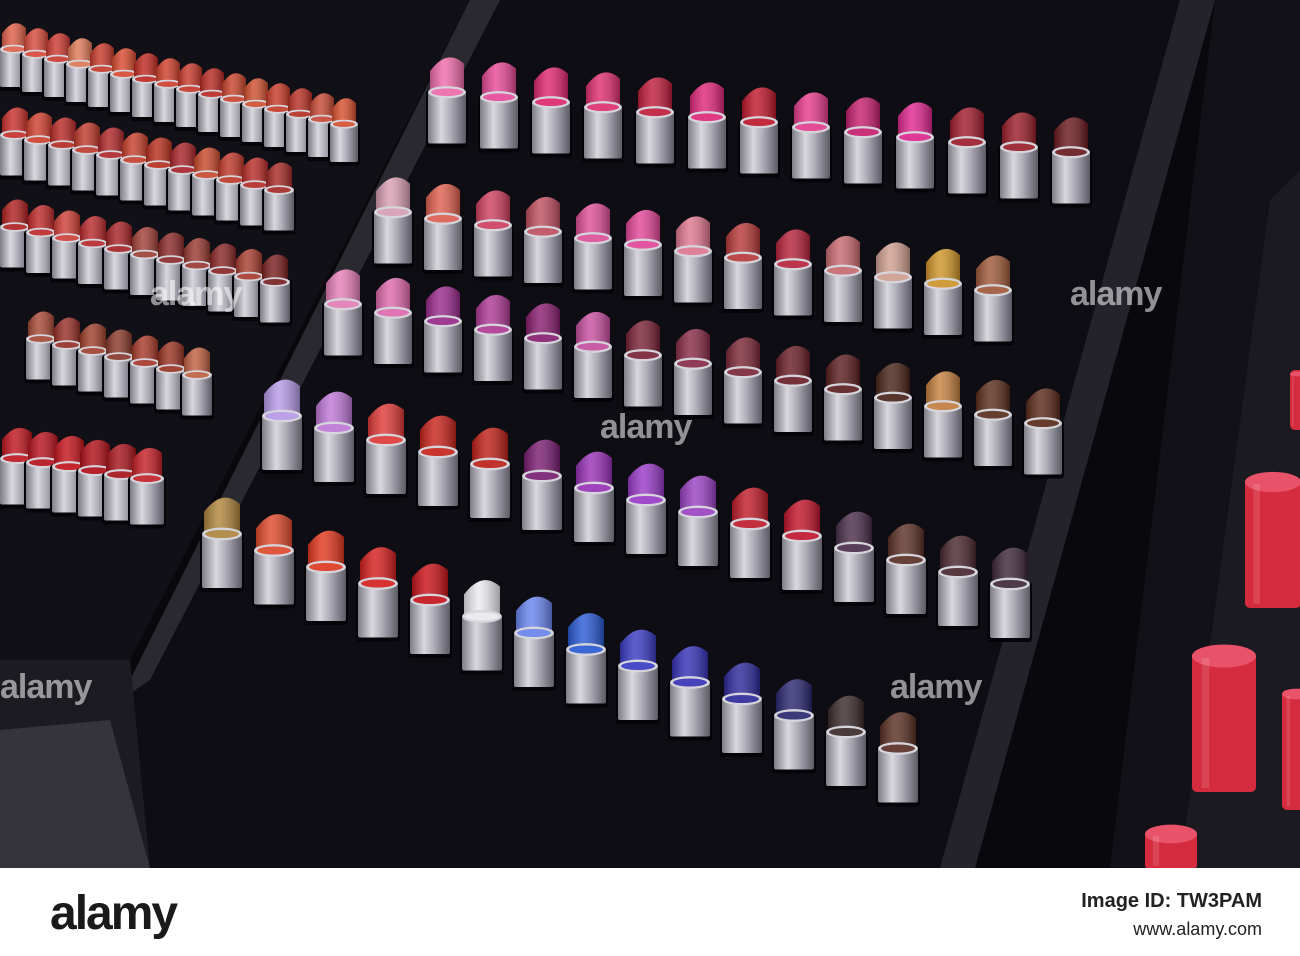 This screenshot has width=1300, height=956. I want to click on stock-footer: alamy Image ID: TW3PAM www.alamy.com, so click(650, 912).